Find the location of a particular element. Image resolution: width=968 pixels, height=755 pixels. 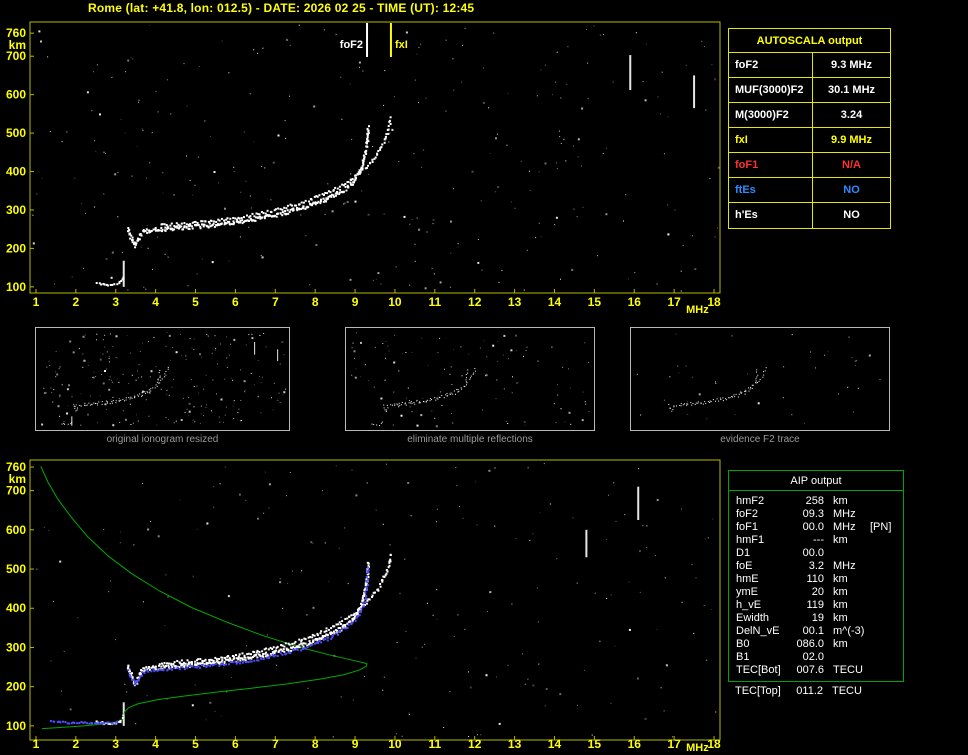

param-value: 9.3 MHz is located at coordinates (851, 65).